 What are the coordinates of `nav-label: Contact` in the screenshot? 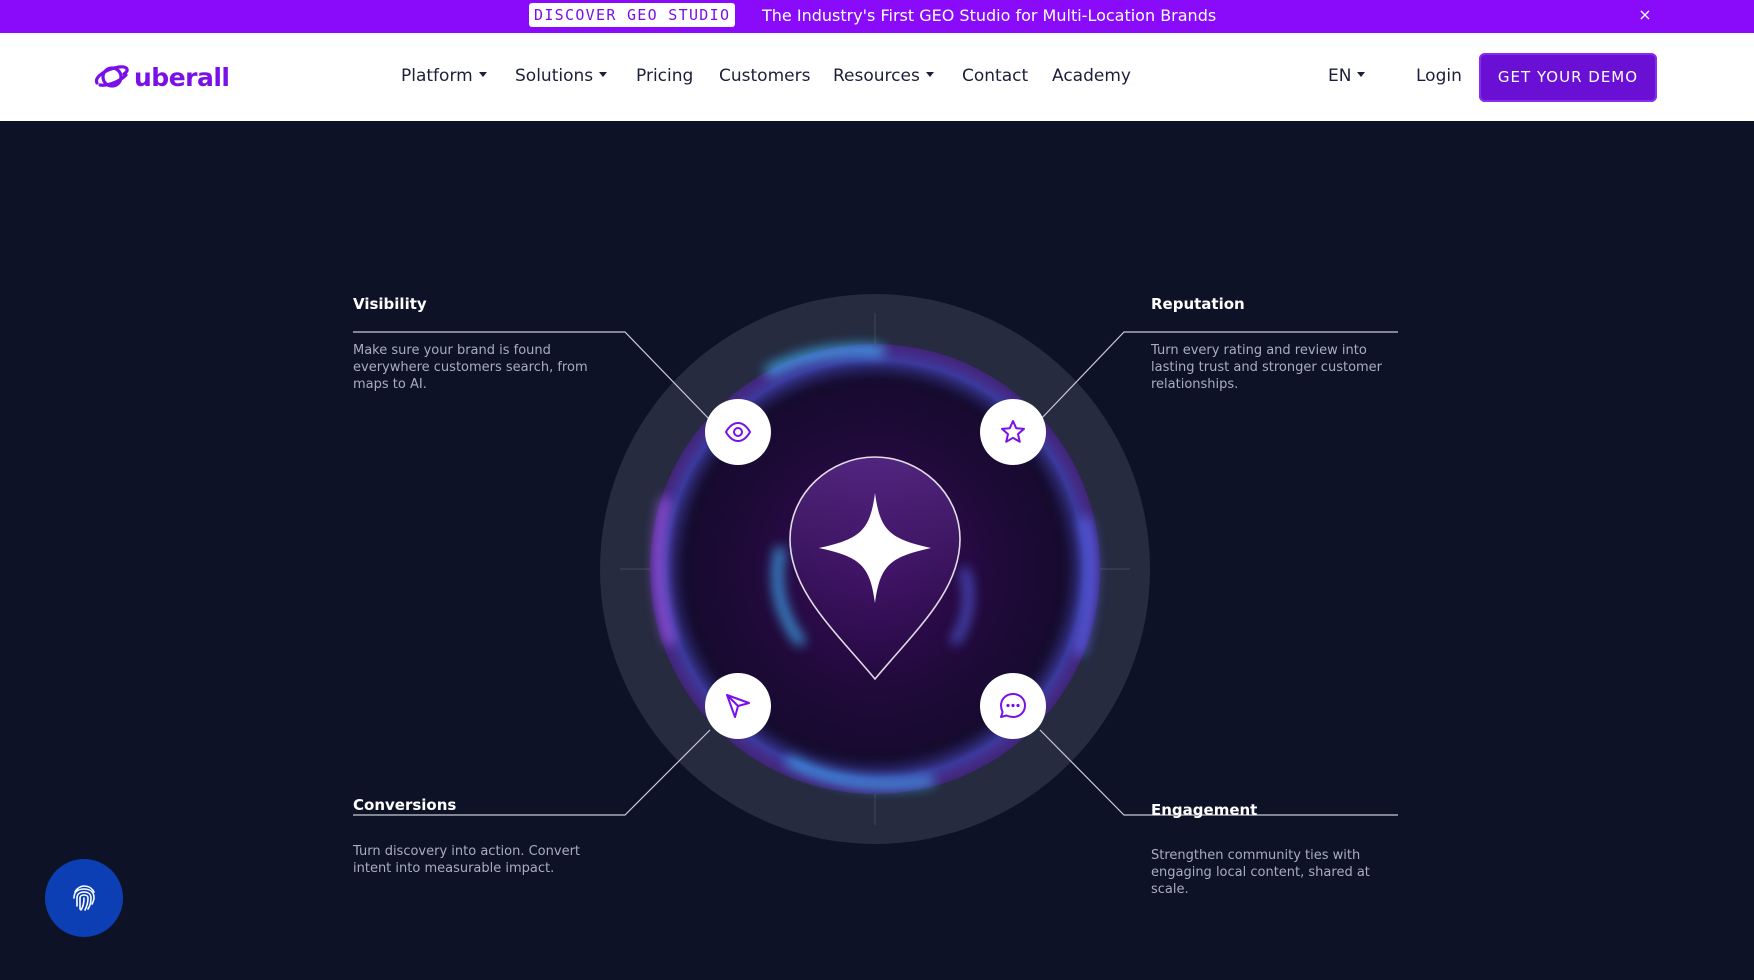 It's located at (995, 76).